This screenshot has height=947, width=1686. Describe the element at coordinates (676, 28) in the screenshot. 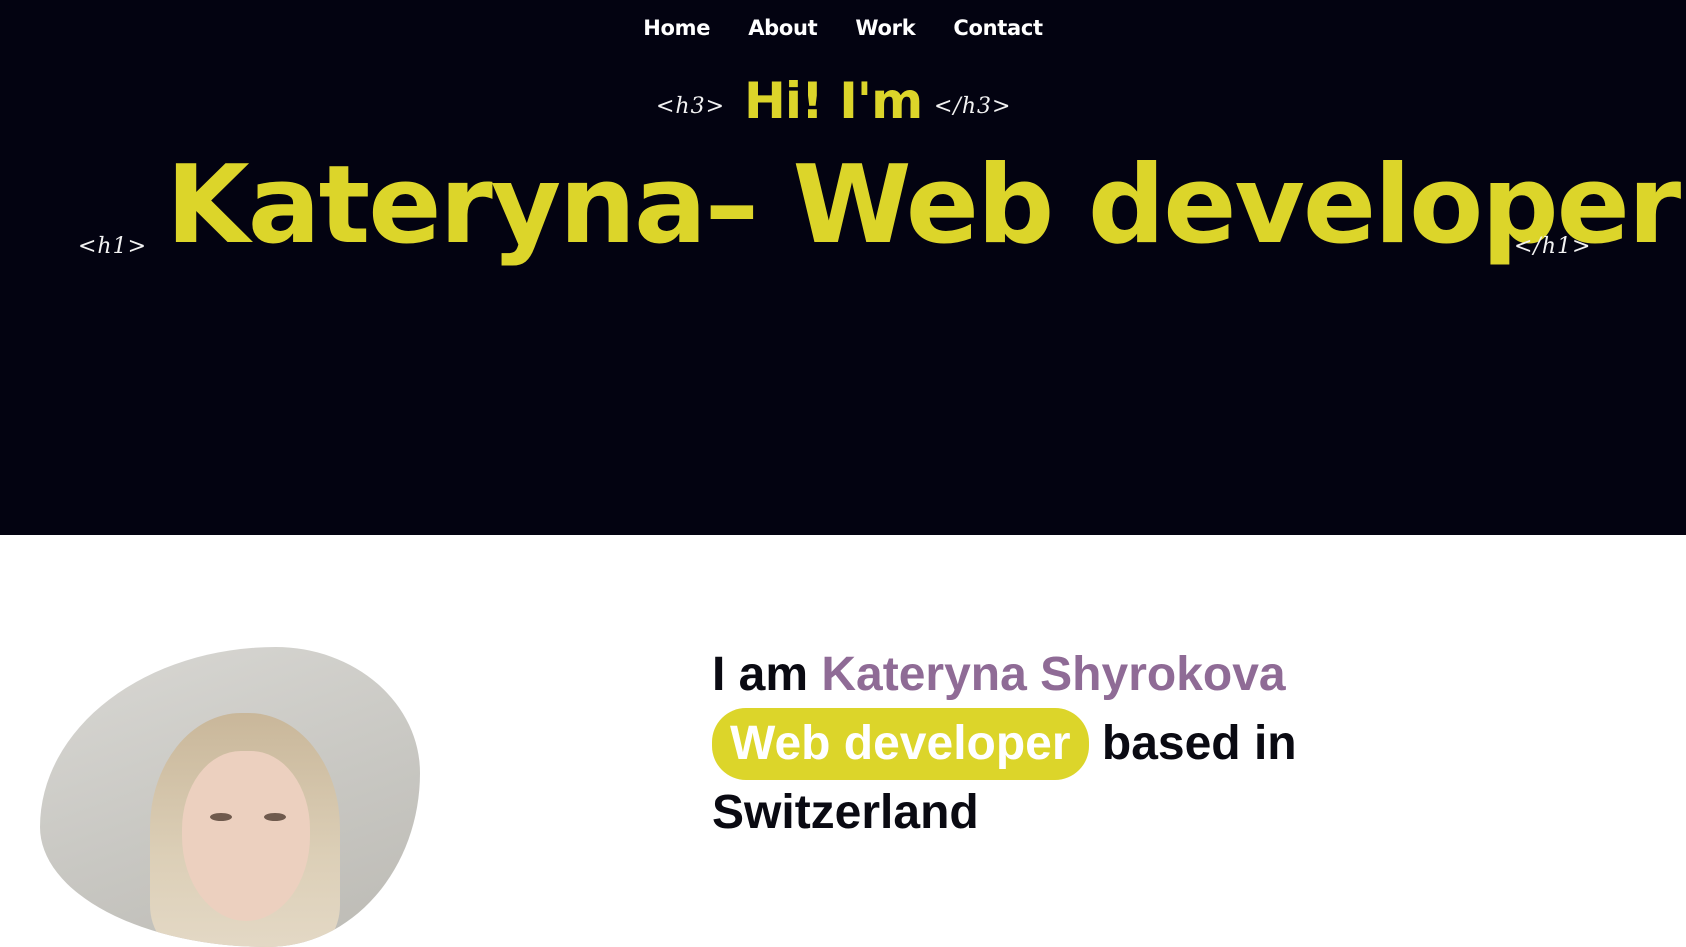

I see `nav-home-link: Home` at that location.